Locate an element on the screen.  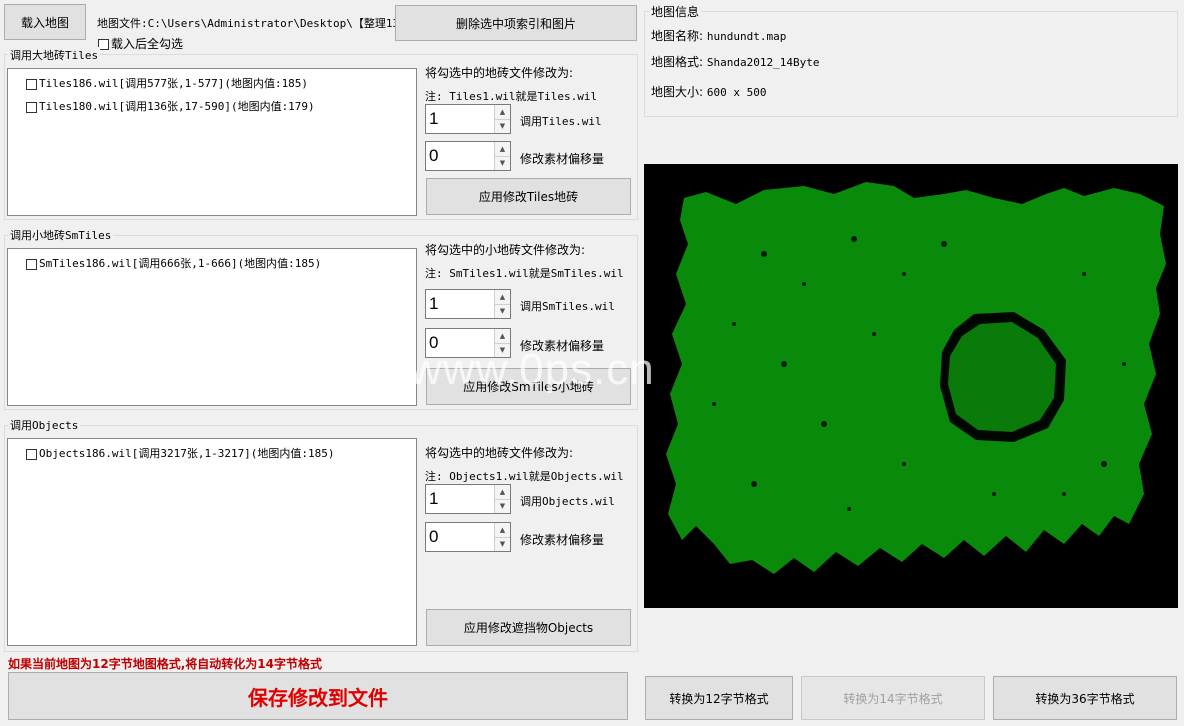
objects-file-label: 调用Objects.wil is located at coordinates (567, 501).